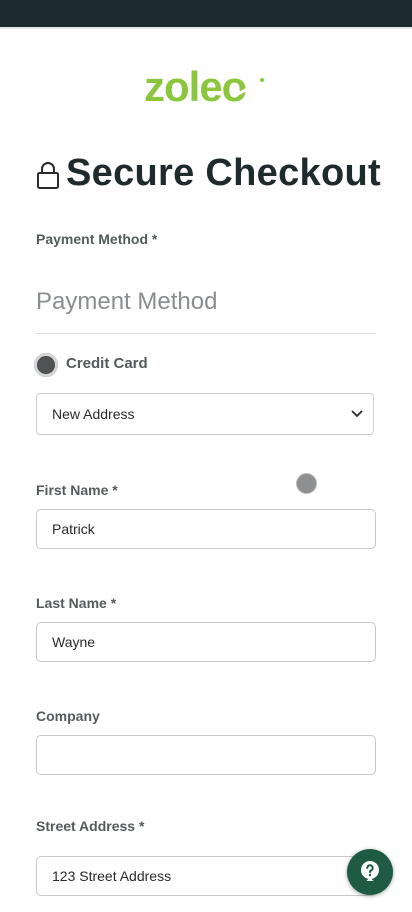 This screenshot has height=912, width=412. What do you see at coordinates (48, 175) in the screenshot?
I see `lock-icon` at bounding box center [48, 175].